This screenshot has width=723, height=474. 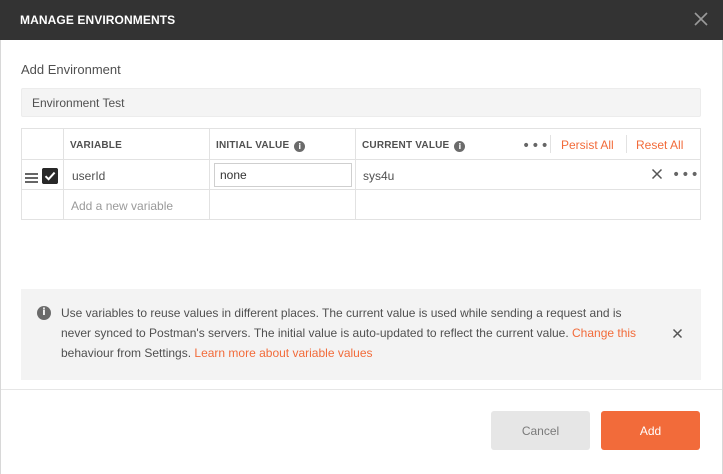 I want to click on column-header-label: VARIABLE, so click(x=96, y=145).